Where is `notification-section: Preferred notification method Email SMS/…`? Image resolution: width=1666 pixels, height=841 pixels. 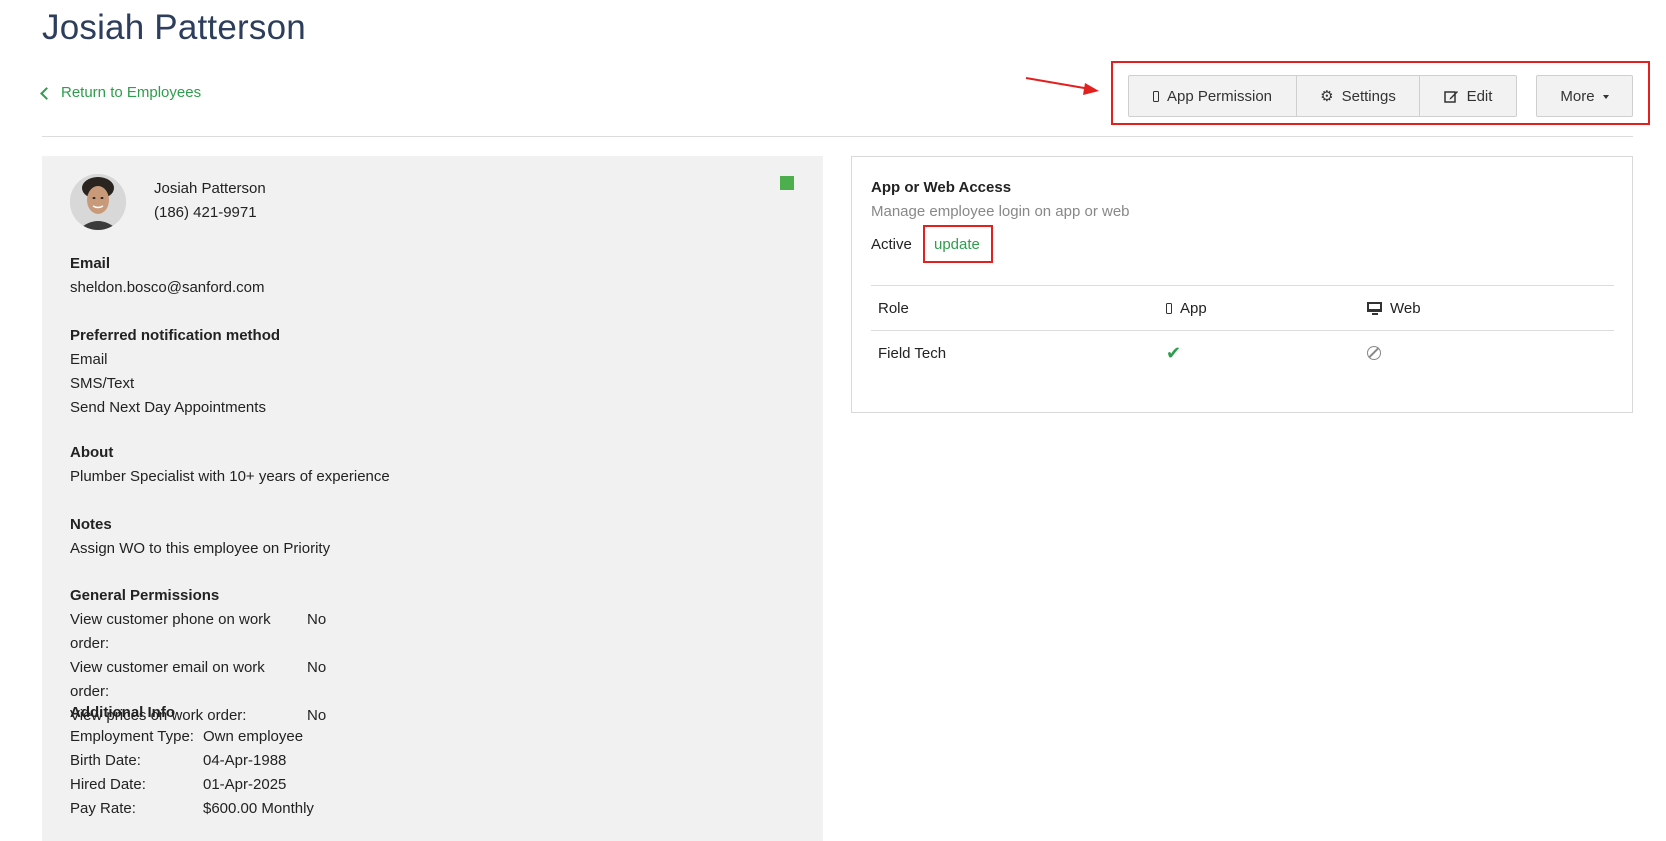
notification-section: Preferred notification method Email SMS/… is located at coordinates (175, 372).